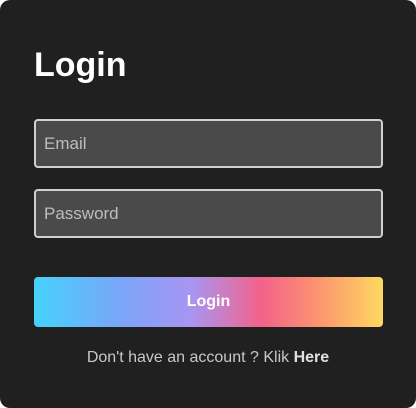  I want to click on login-button: Login, so click(208, 302).